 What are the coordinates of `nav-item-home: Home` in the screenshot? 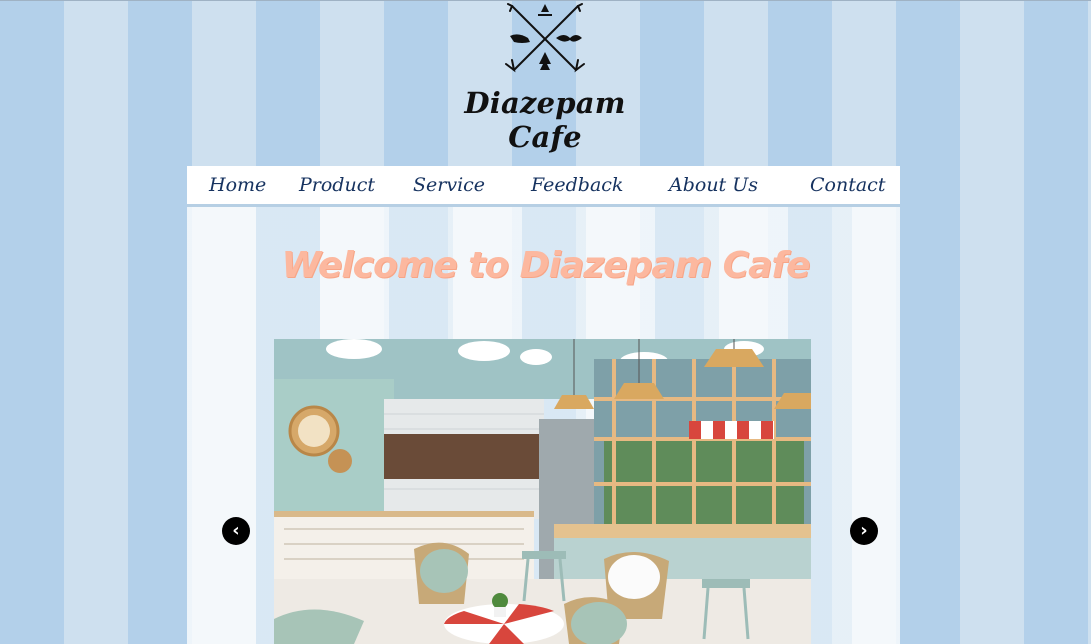 It's located at (237, 185).